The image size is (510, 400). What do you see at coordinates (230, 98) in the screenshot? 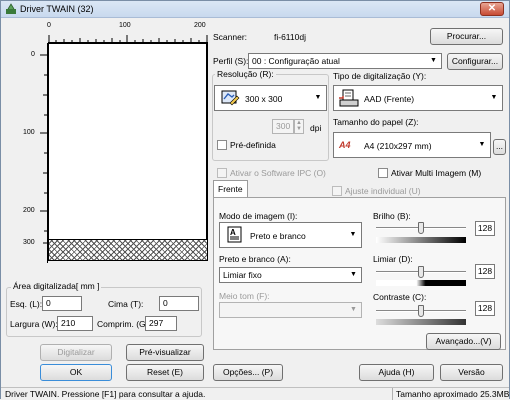
I see `resolution-icon` at bounding box center [230, 98].